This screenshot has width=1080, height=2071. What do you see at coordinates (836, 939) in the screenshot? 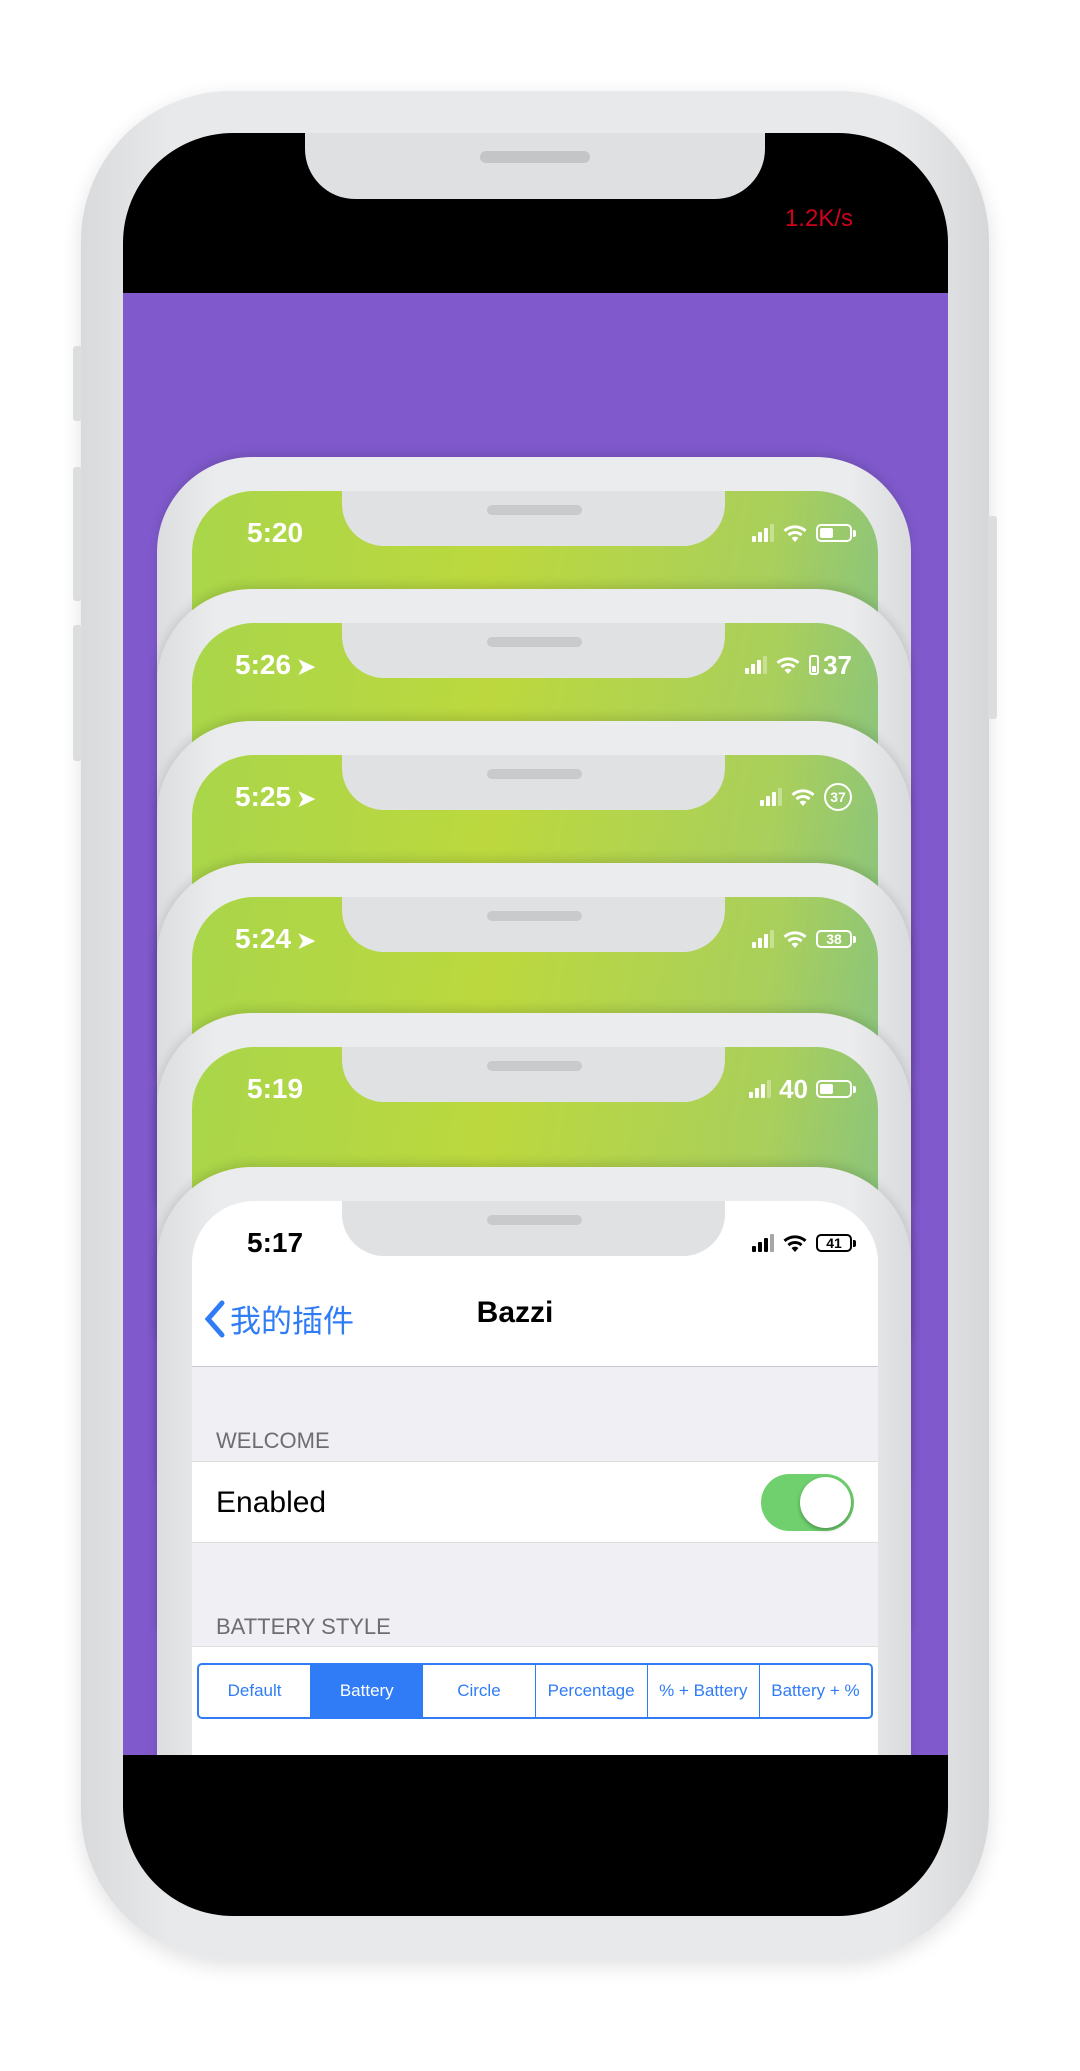
I see `battery-icon: 38` at bounding box center [836, 939].